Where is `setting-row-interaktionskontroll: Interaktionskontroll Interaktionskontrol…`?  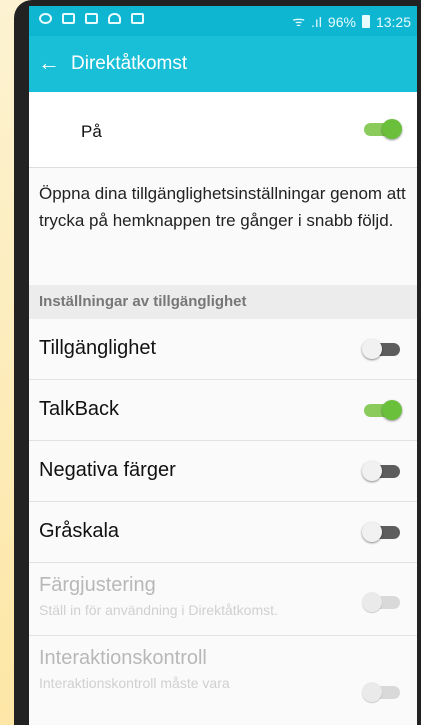 setting-row-interaktionskontroll: Interaktionskontroll Interaktionskontrol… is located at coordinates (223, 680).